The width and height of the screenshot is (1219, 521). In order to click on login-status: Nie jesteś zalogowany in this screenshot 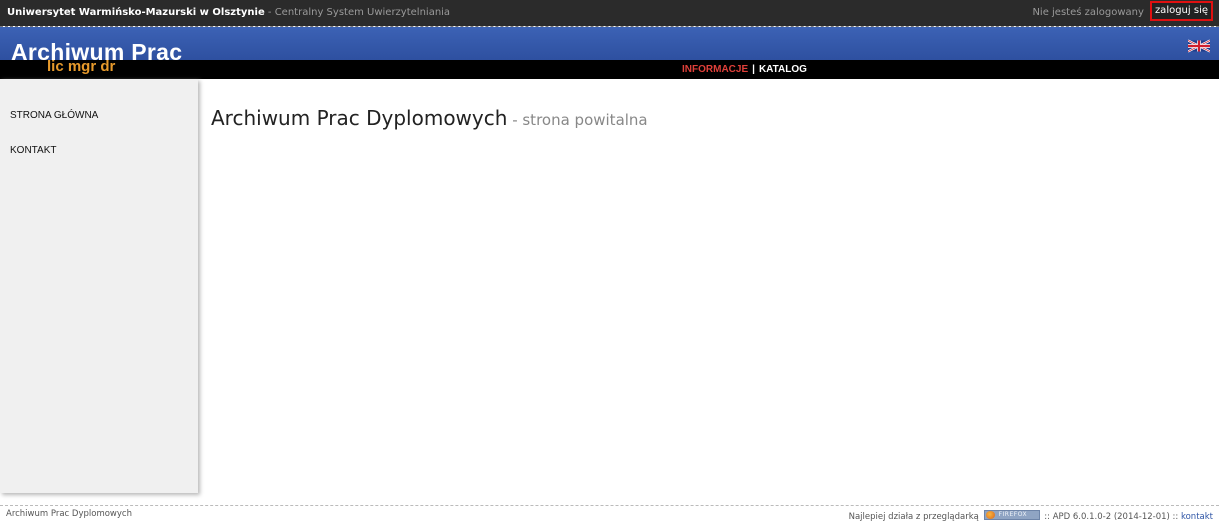, I will do `click(1088, 12)`.